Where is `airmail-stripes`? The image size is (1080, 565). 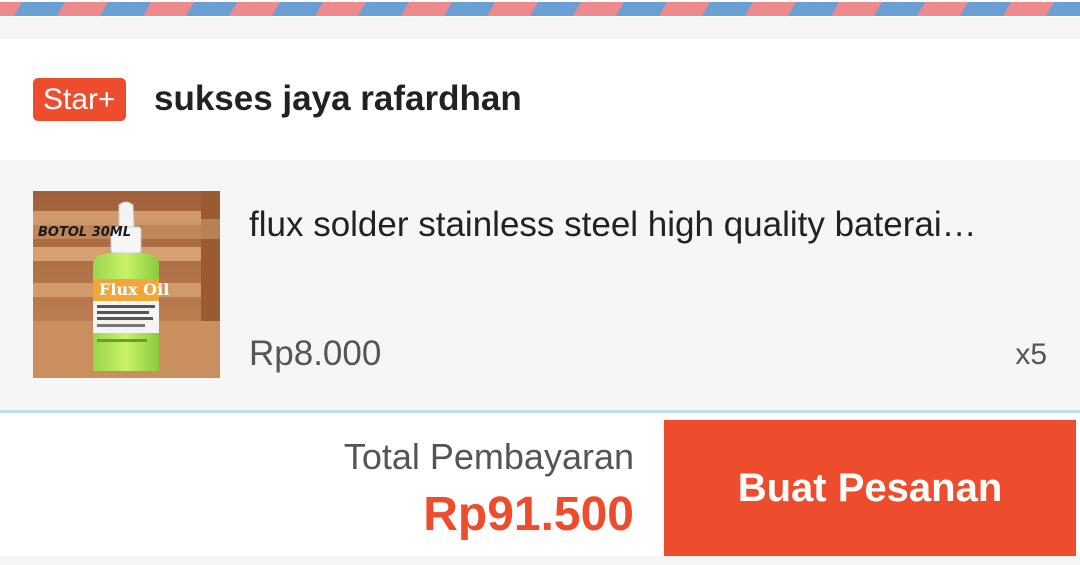 airmail-stripes is located at coordinates (540, 9).